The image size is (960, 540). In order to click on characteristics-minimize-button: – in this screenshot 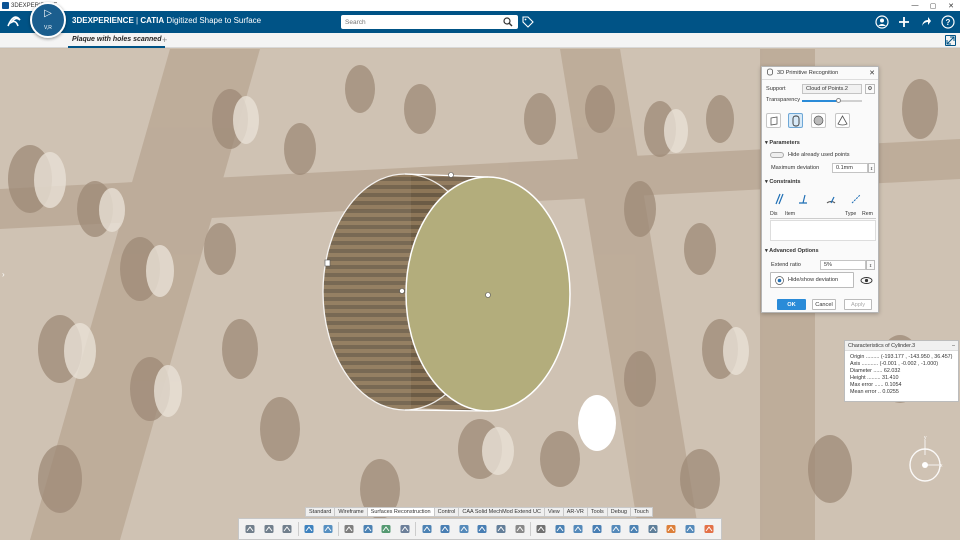, I will do `click(953, 346)`.